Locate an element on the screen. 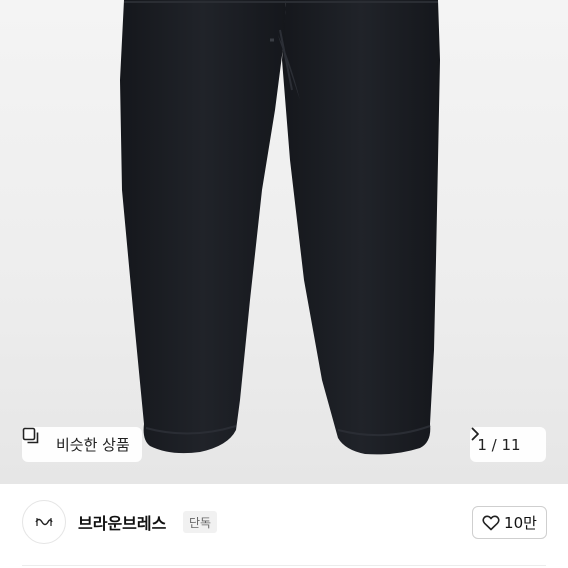  brand-logo is located at coordinates (44, 522).